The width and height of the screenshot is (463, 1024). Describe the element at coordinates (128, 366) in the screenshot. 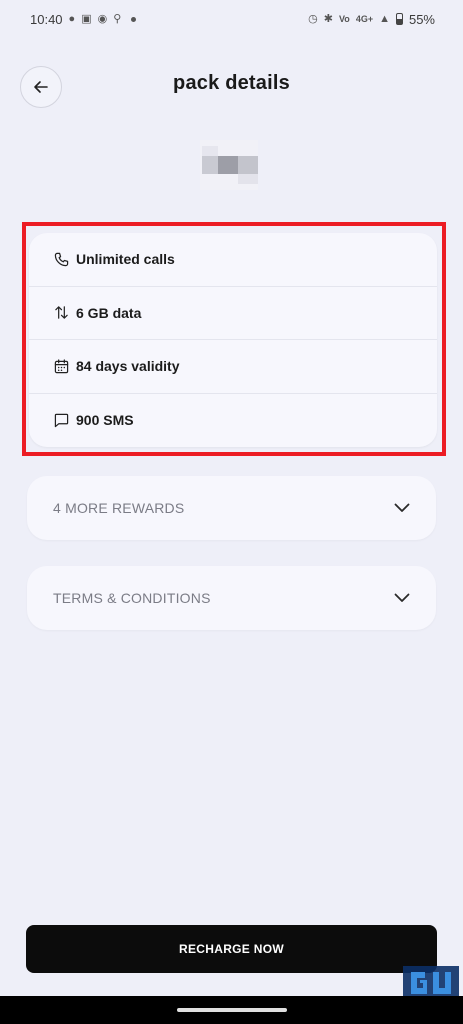

I see `benefit-label: 84 days validity` at that location.